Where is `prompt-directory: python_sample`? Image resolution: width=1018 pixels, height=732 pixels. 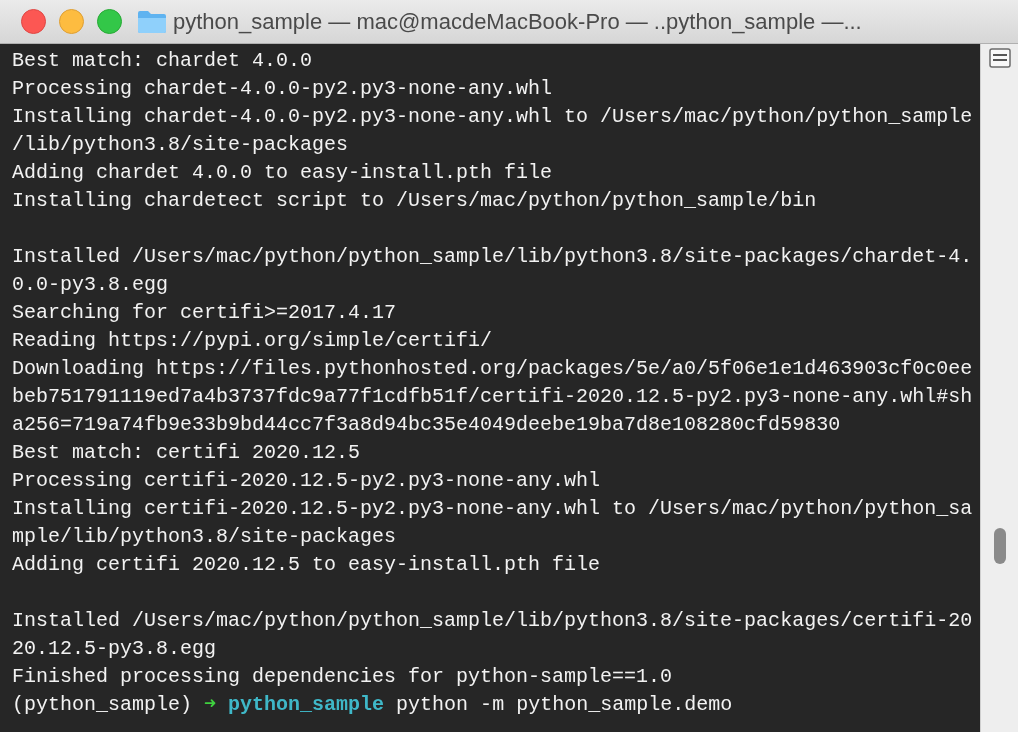
prompt-directory: python_sample is located at coordinates (306, 705).